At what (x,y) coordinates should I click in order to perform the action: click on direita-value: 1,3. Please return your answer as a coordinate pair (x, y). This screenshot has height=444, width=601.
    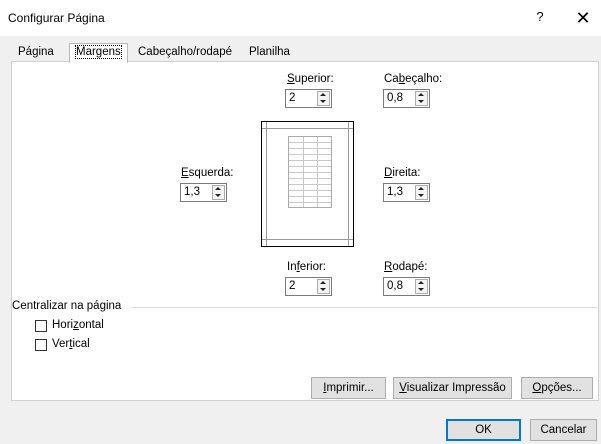
    Looking at the image, I should click on (395, 192).